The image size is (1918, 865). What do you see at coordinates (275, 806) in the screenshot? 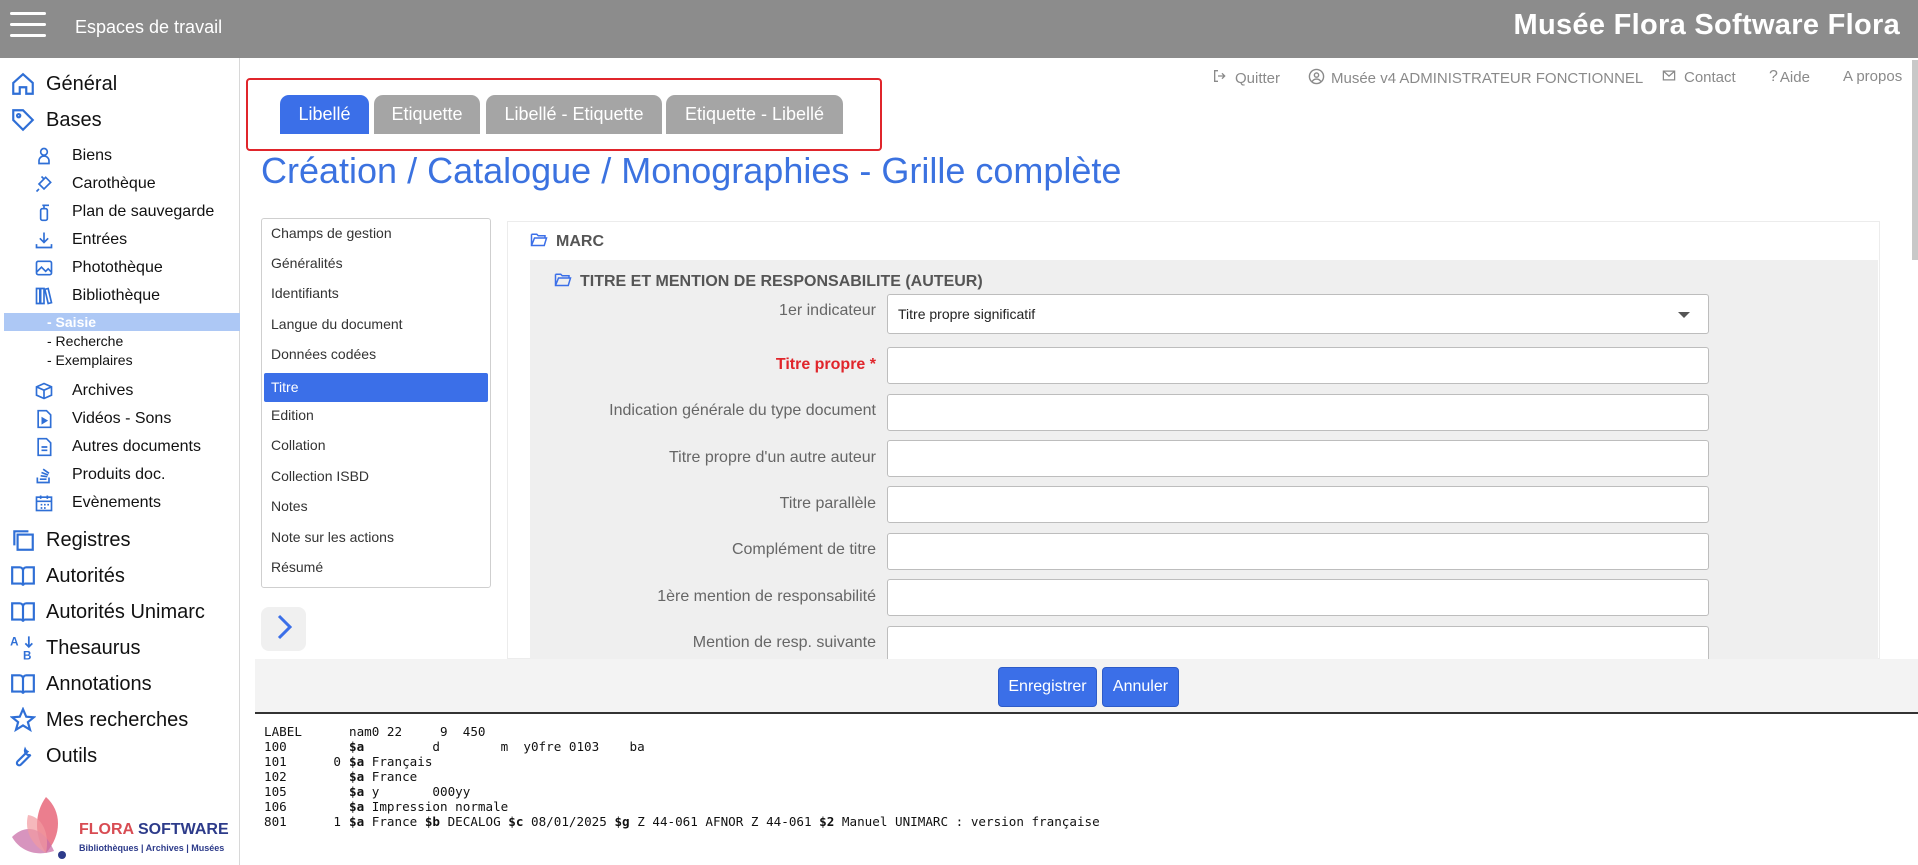
I see `marc-tag: 106` at bounding box center [275, 806].